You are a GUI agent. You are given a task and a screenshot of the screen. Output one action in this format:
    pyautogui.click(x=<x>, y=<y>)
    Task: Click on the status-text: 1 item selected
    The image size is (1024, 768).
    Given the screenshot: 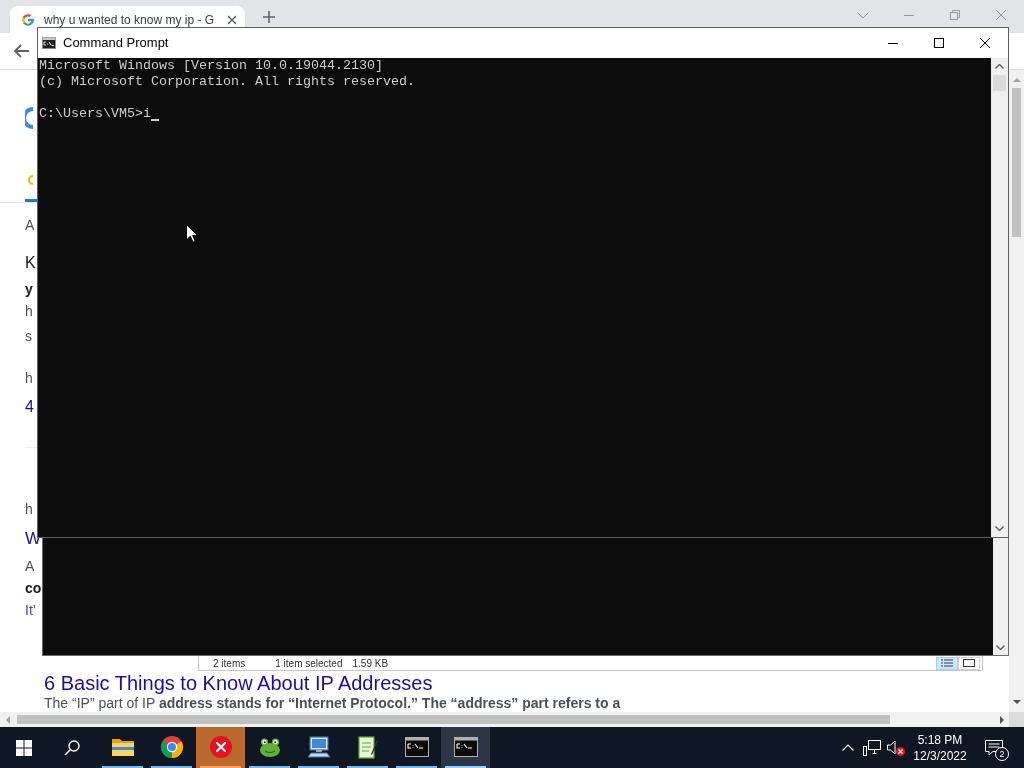 What is the action you would take?
    pyautogui.click(x=309, y=663)
    